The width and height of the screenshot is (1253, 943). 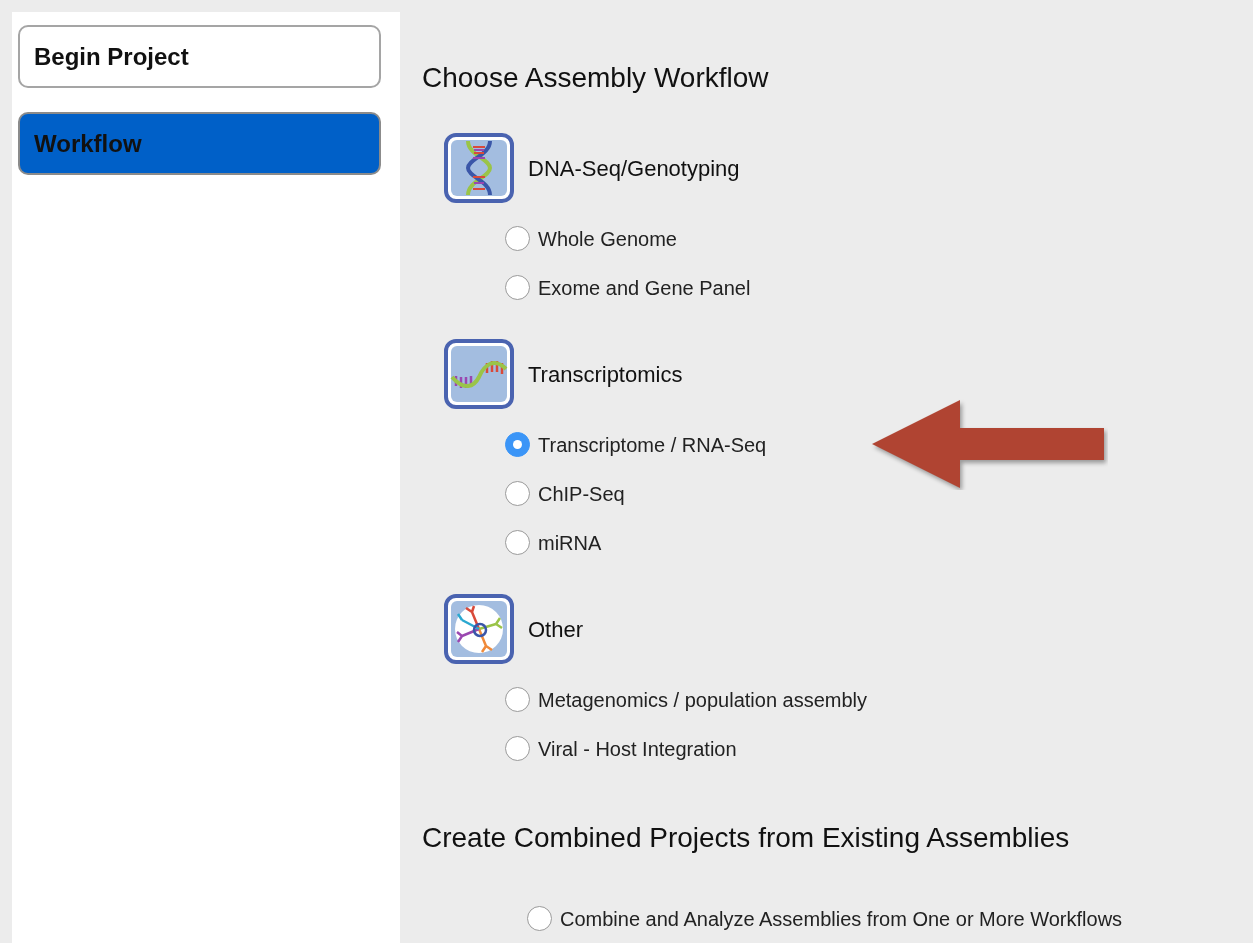 I want to click on radio-option: Viral - Host Integration, so click(x=621, y=748).